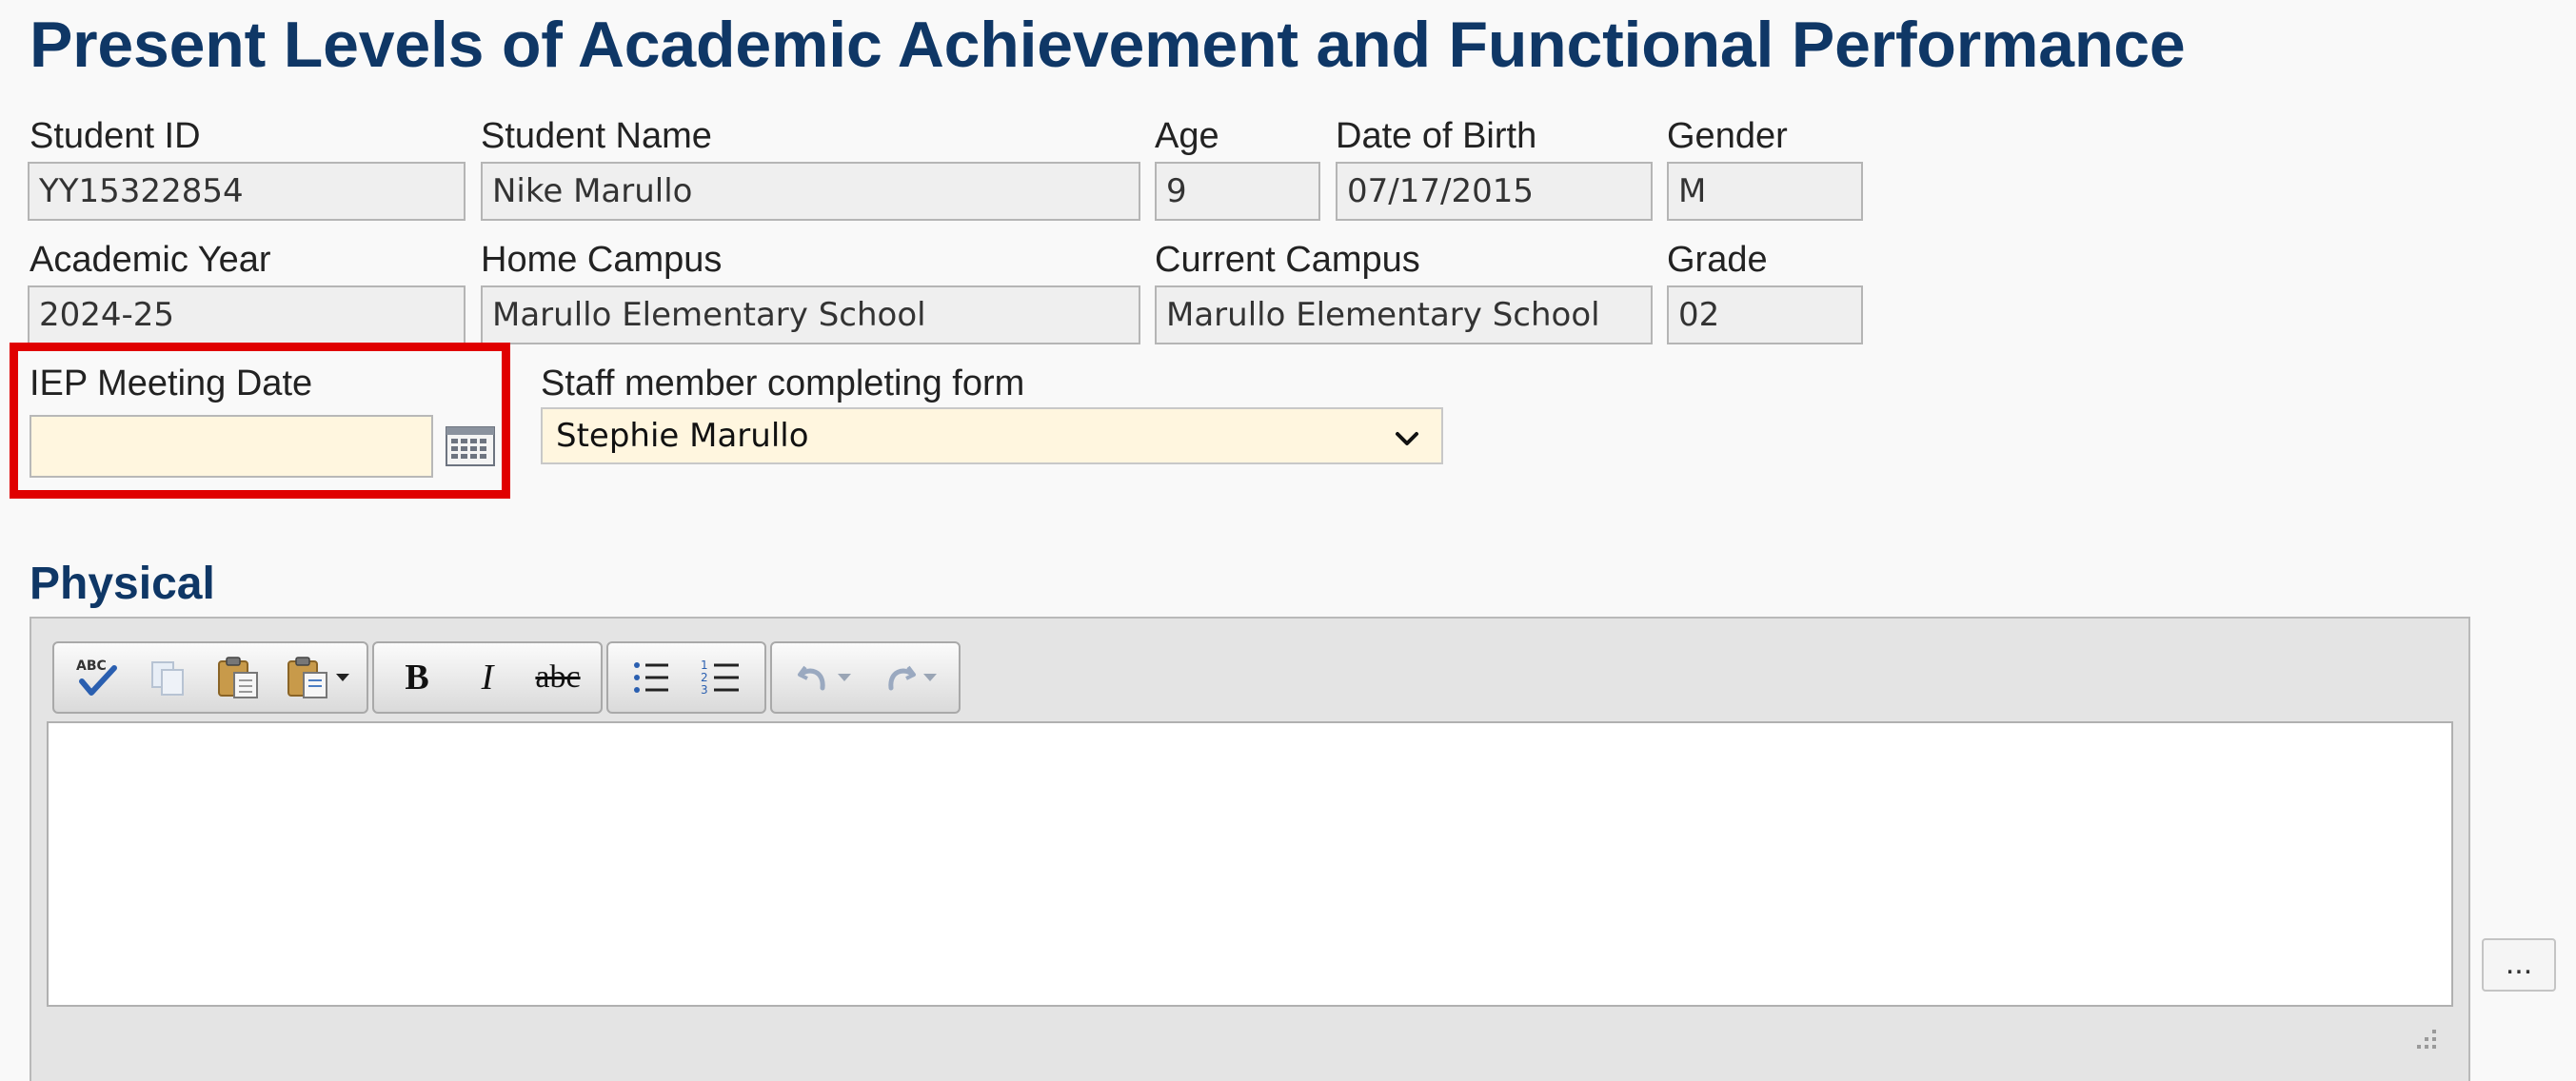  I want to click on copy-icon, so click(167, 677).